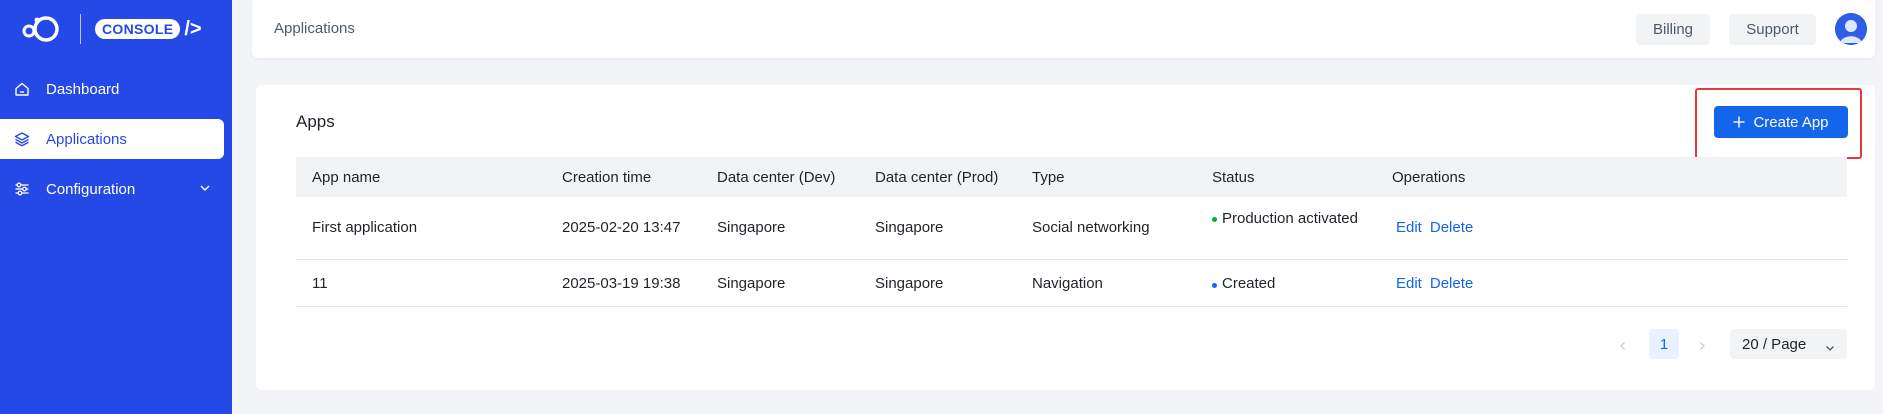 This screenshot has height=414, width=1883. I want to click on page-number-button: 1, so click(1664, 344).